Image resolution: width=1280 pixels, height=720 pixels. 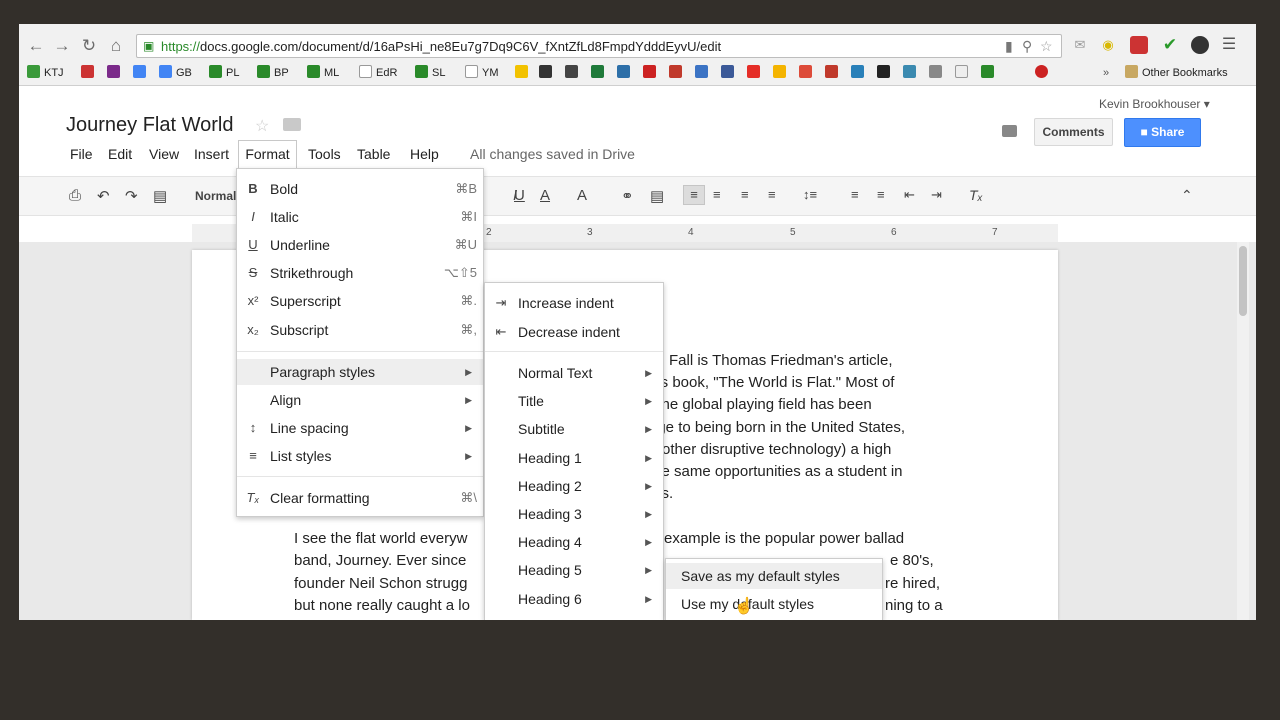 I want to click on align-right-icon: ≡, so click(x=745, y=194).